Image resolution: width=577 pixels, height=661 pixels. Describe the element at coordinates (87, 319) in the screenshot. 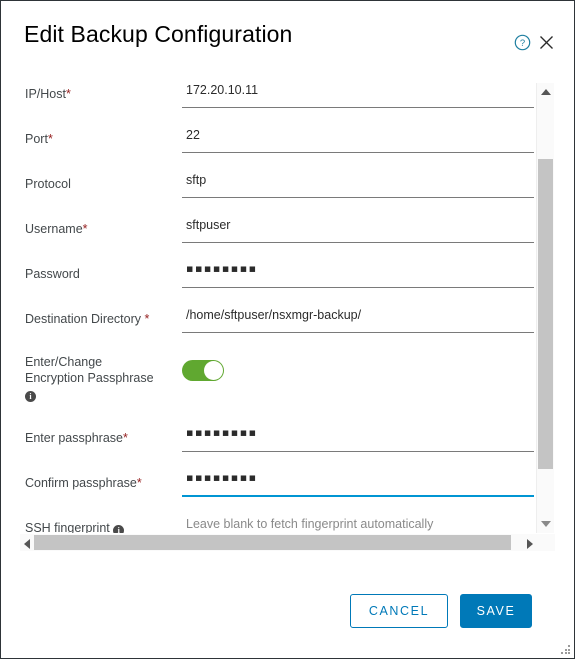

I see `label-destination-directory: Destination Directory *` at that location.